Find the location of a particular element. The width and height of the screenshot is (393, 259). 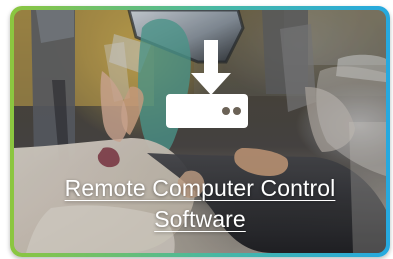

card-title-line-2: Software is located at coordinates (200, 219).